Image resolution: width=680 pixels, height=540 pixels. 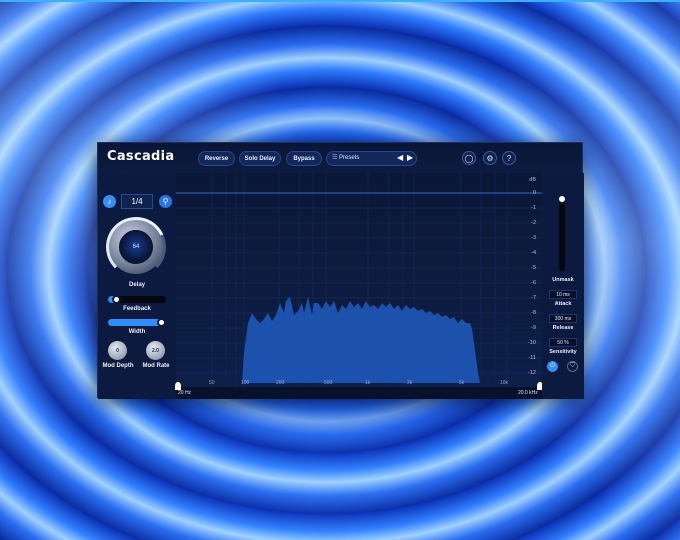 I want to click on db-tick: -12, so click(x=532, y=373).